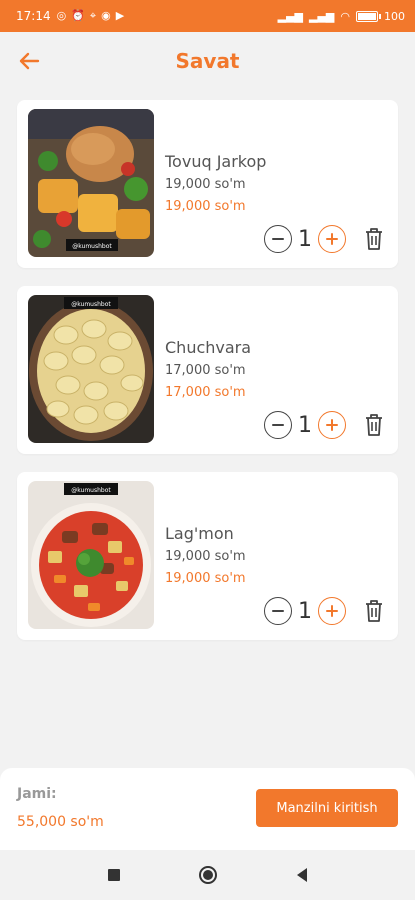  Describe the element at coordinates (60, 822) in the screenshot. I see `total-value: 55,000 so'm` at that location.